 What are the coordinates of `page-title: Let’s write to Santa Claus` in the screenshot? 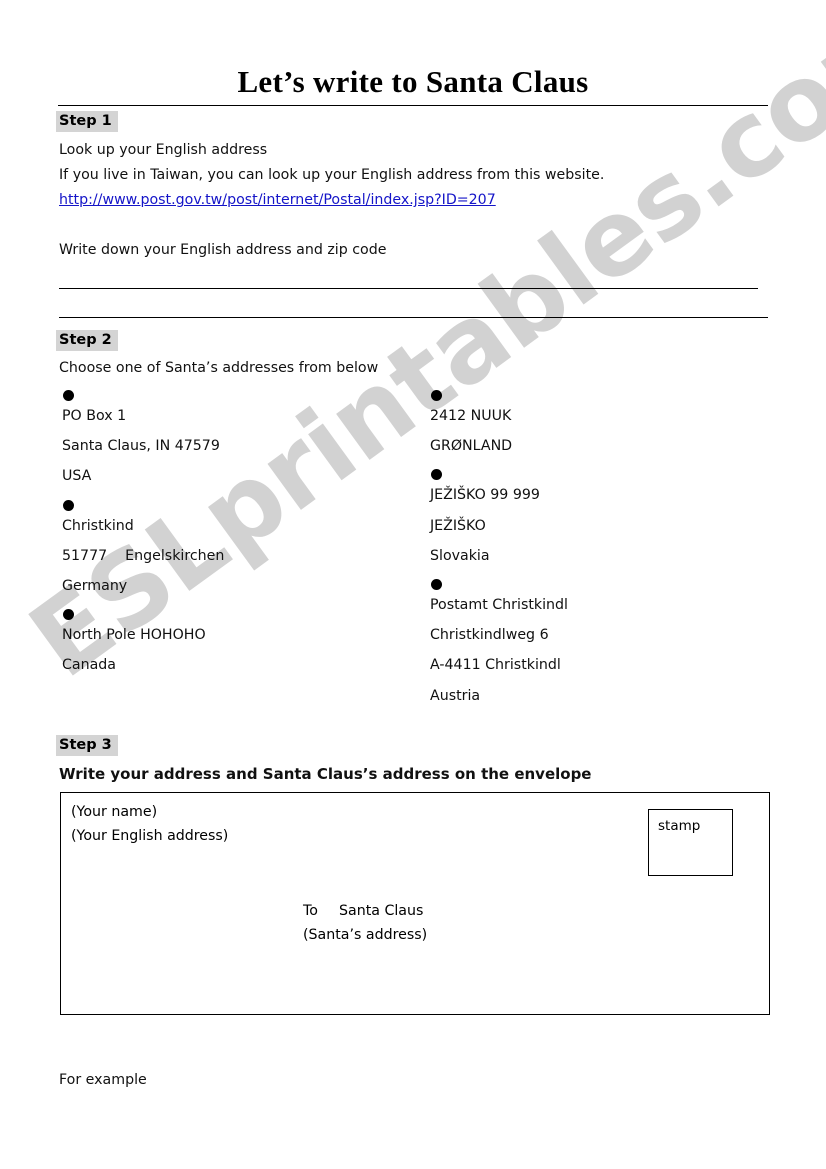 It's located at (413, 81).